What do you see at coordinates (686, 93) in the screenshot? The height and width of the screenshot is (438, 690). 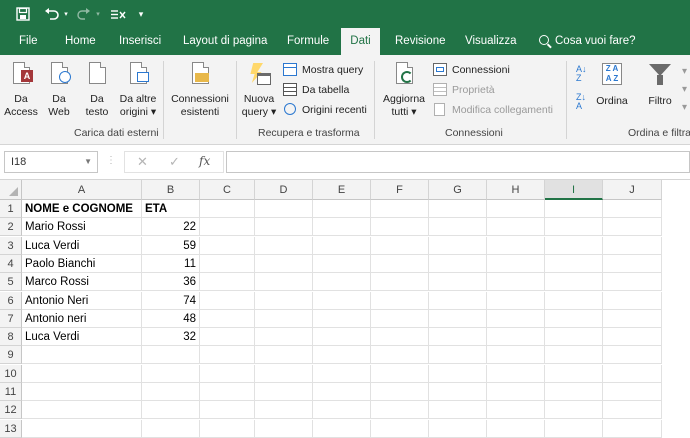 I see `clear-filter-icon: ▾ ▾ ▾` at bounding box center [686, 93].